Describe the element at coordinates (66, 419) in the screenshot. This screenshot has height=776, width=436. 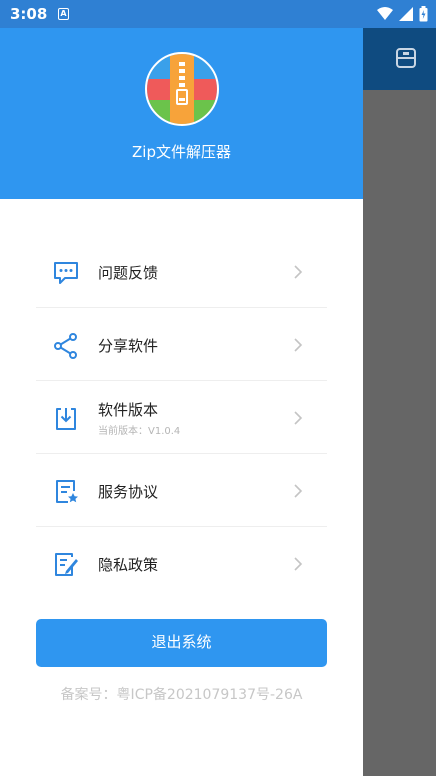
I see `version-icon` at that location.